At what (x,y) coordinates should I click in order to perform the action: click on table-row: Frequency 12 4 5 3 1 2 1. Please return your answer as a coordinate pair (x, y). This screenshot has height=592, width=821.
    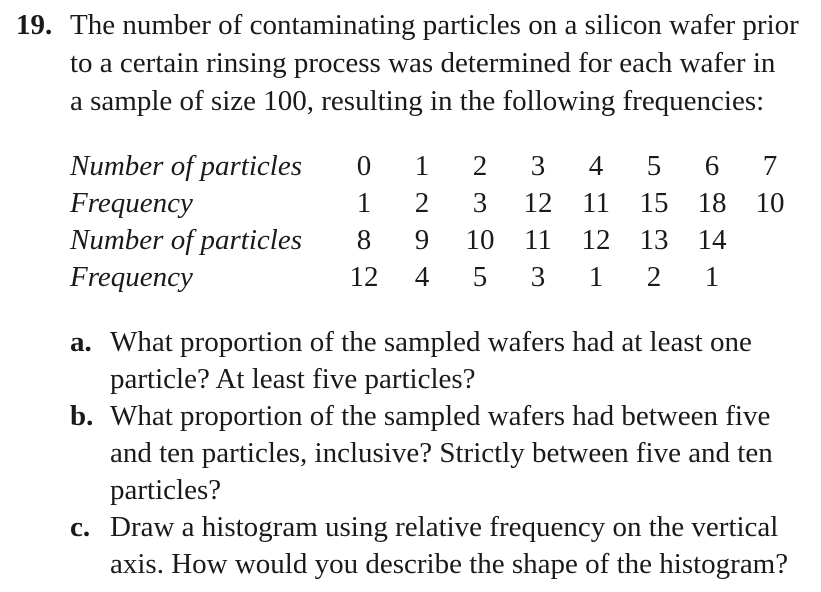
    Looking at the image, I should click on (434, 277).